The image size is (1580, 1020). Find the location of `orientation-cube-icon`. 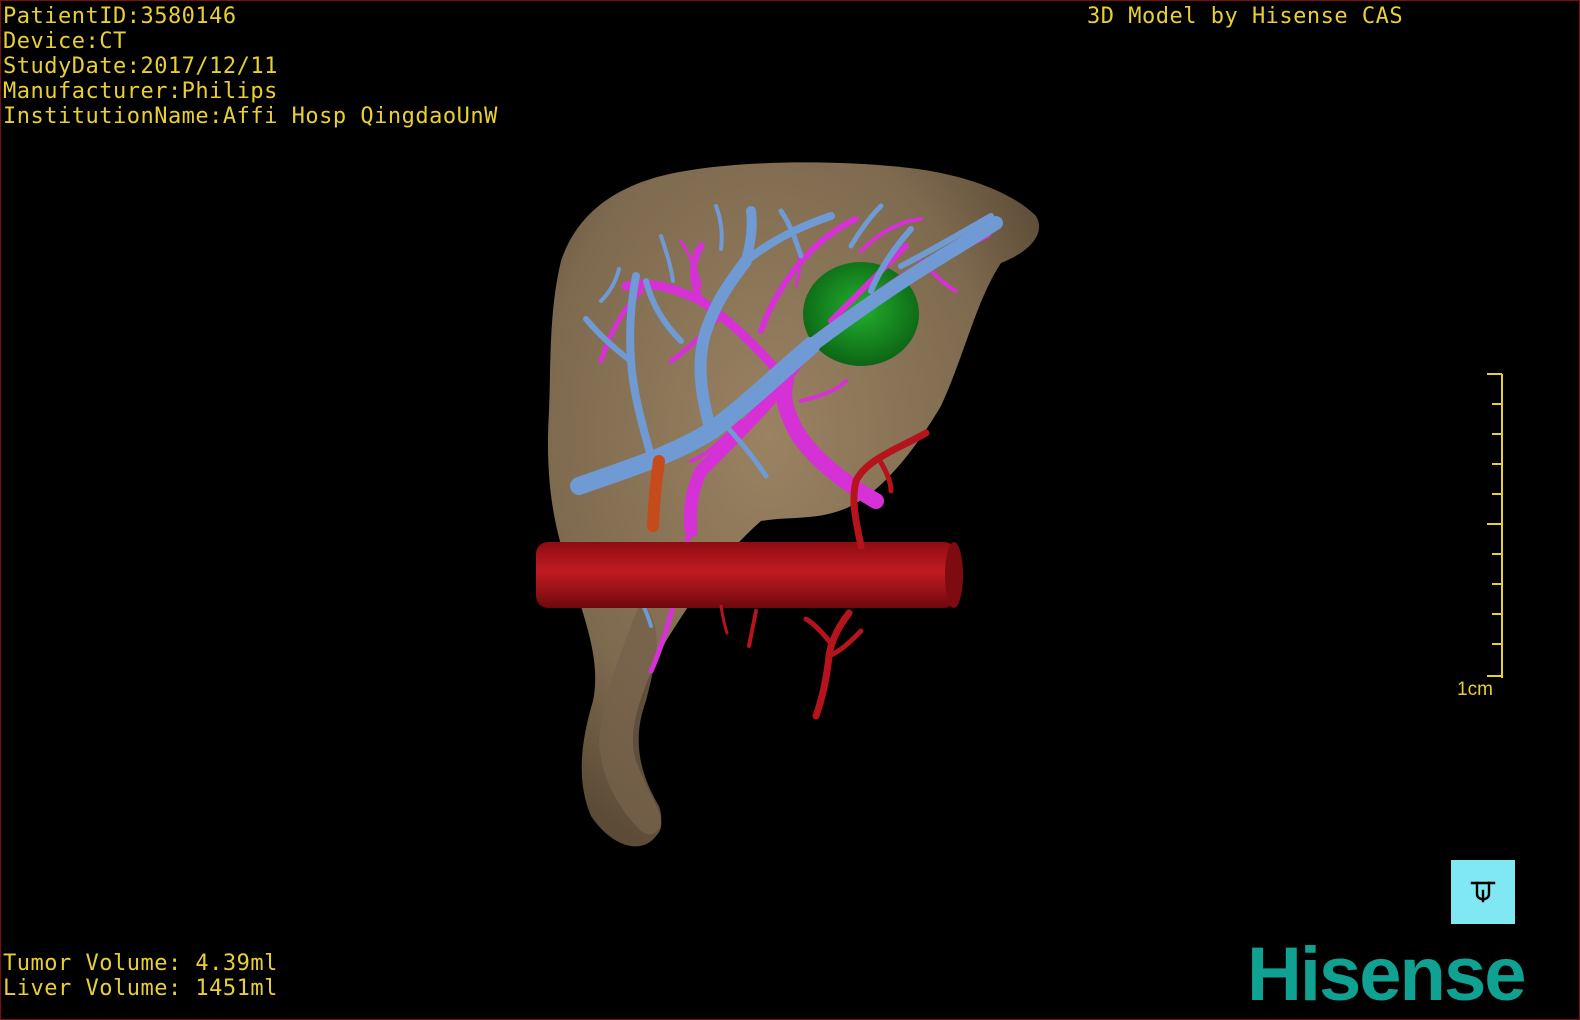

orientation-cube-icon is located at coordinates (1483, 892).